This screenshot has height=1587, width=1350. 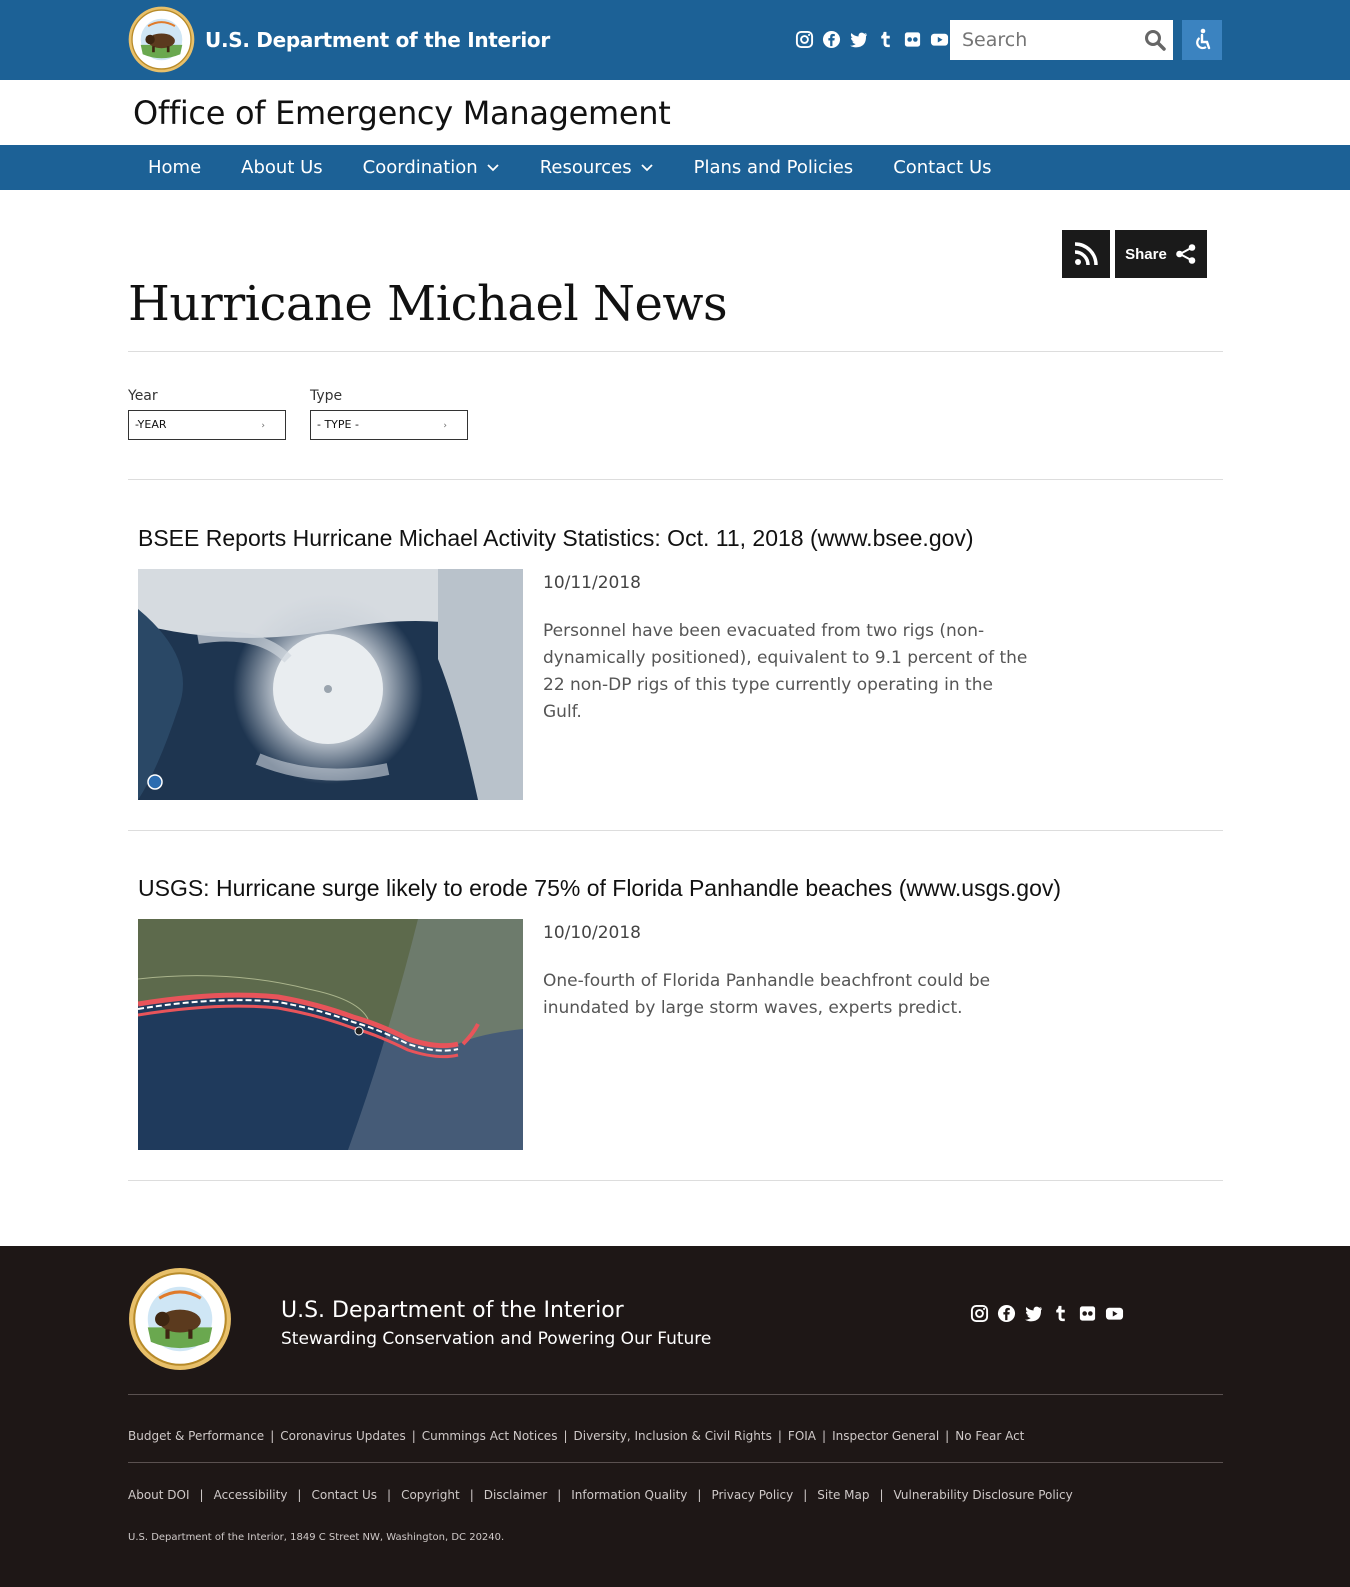 I want to click on footer-link-no-fear-act: No Fear Act, so click(x=989, y=1436).